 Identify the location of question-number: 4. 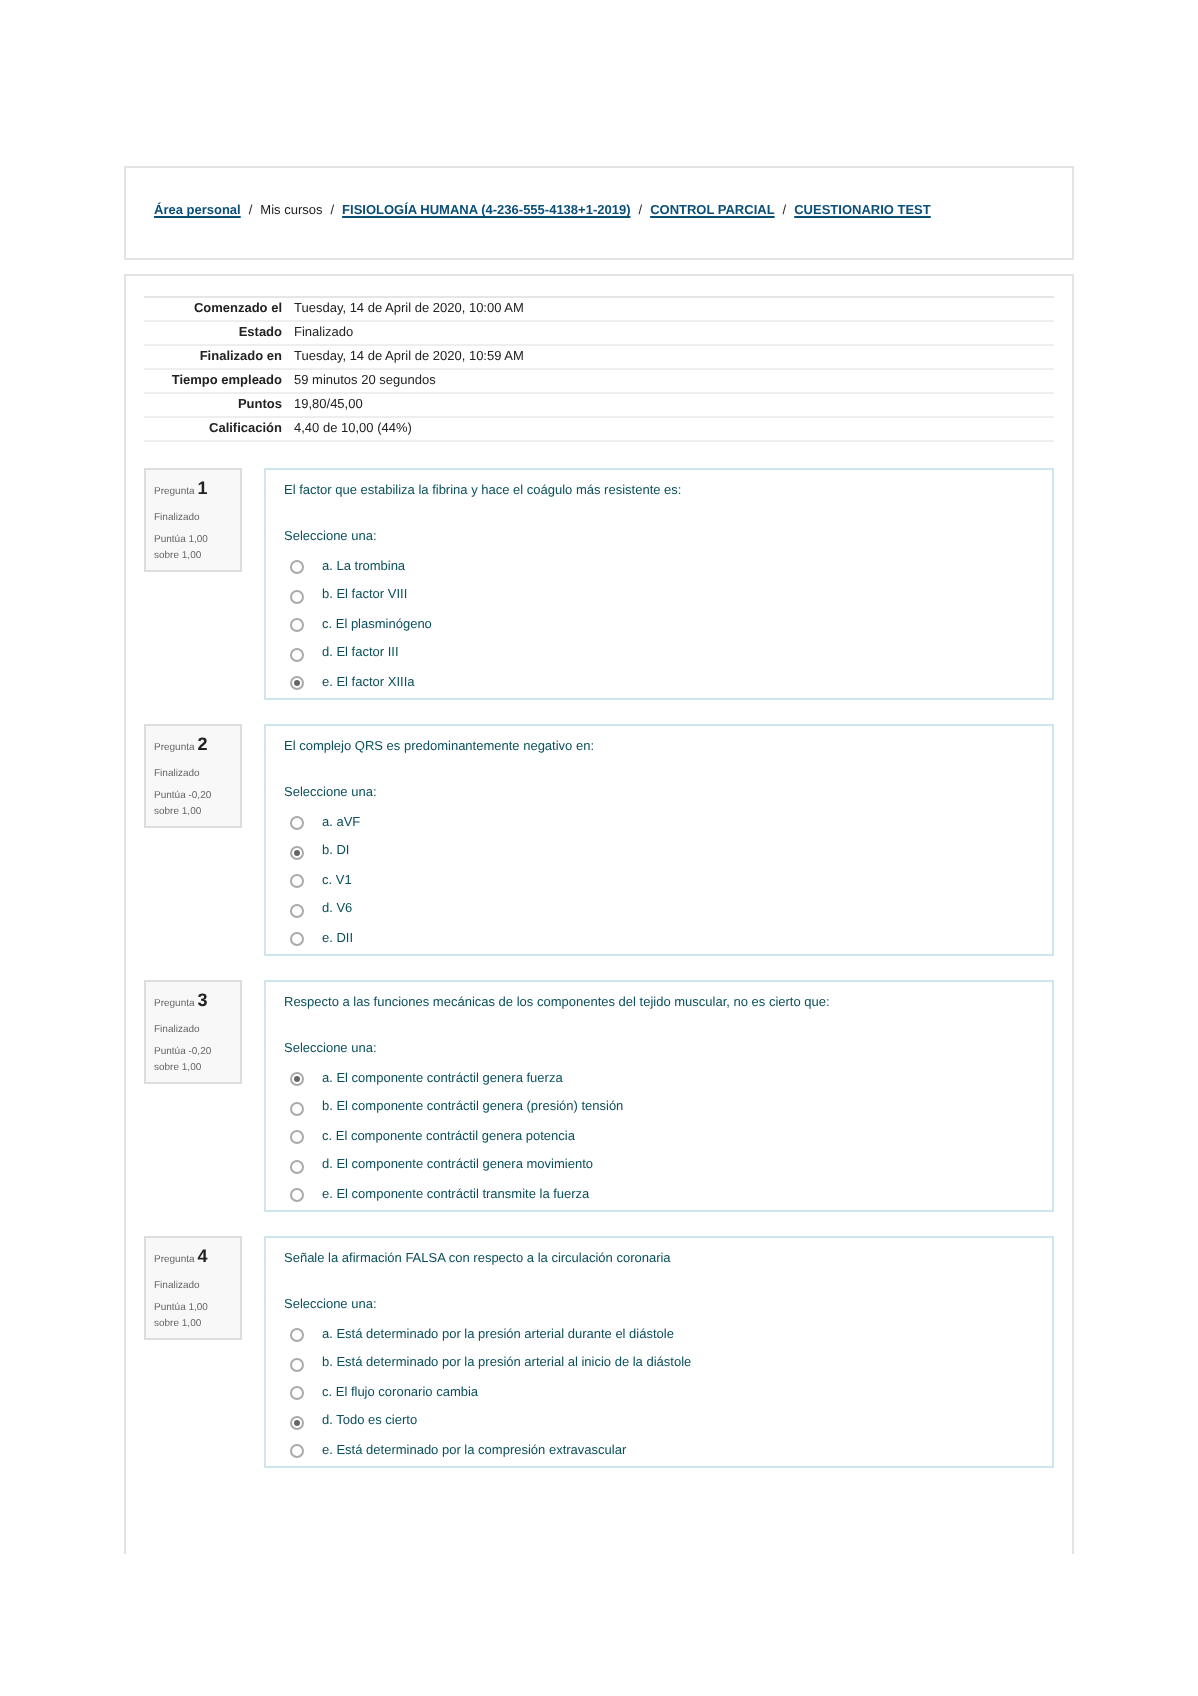
(202, 1256).